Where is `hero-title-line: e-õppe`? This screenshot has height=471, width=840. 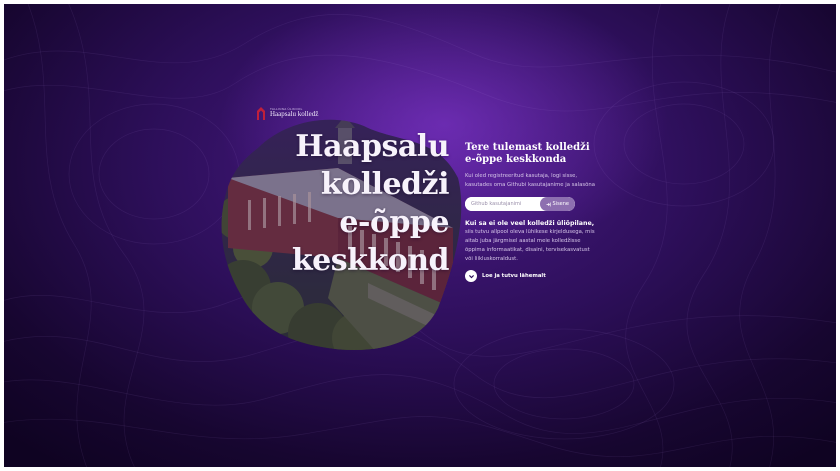
hero-title-line: e-õppe is located at coordinates (394, 222).